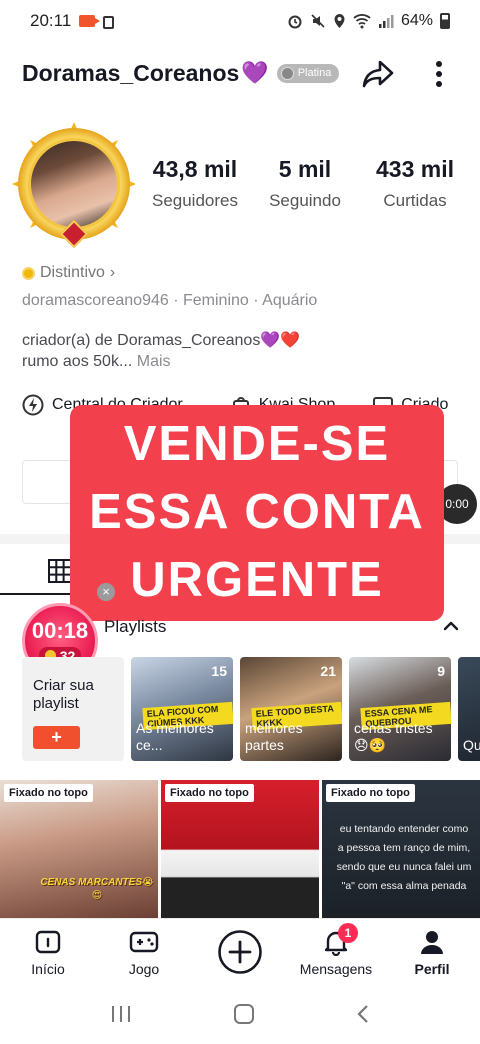 Image resolution: width=480 pixels, height=1044 pixels. What do you see at coordinates (291, 709) in the screenshot?
I see `playlist-card: 21 ELE TODO BESTA KKKK melhores partes` at bounding box center [291, 709].